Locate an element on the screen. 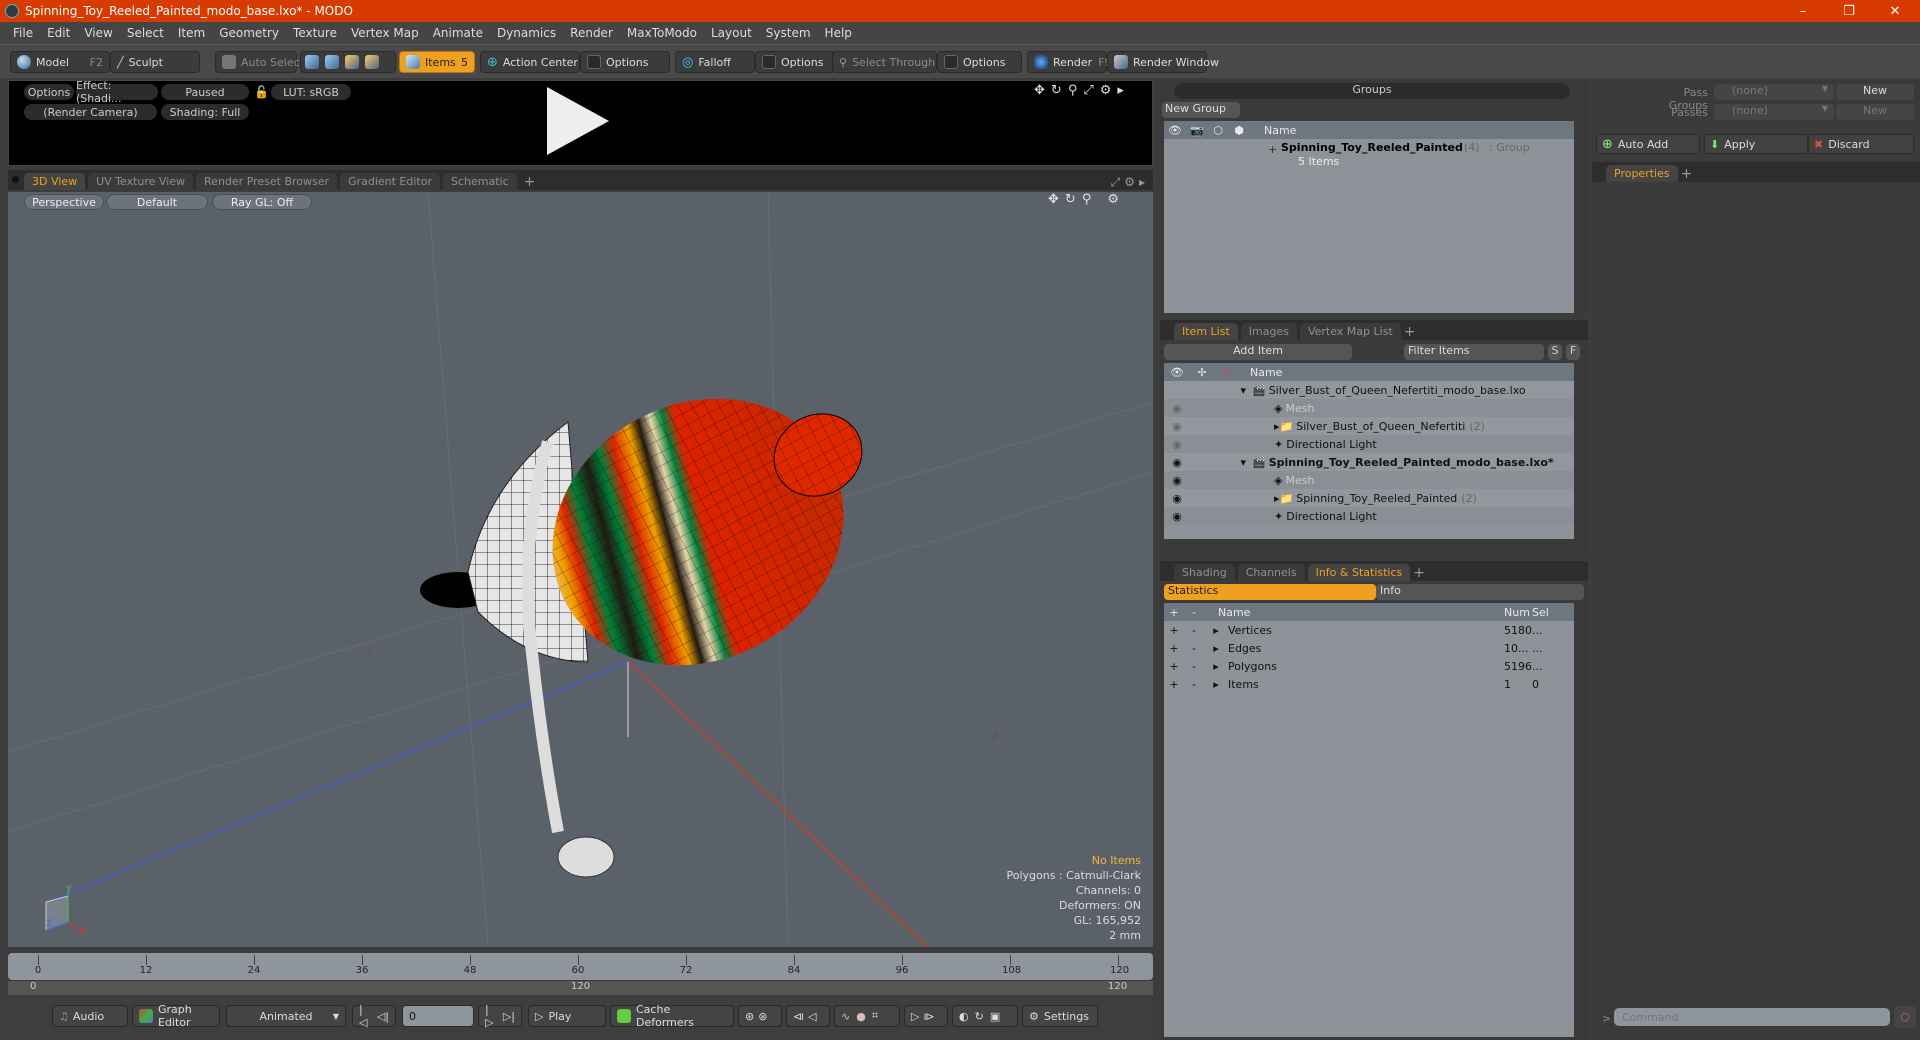  tab-images: Images is located at coordinates (1268, 331).